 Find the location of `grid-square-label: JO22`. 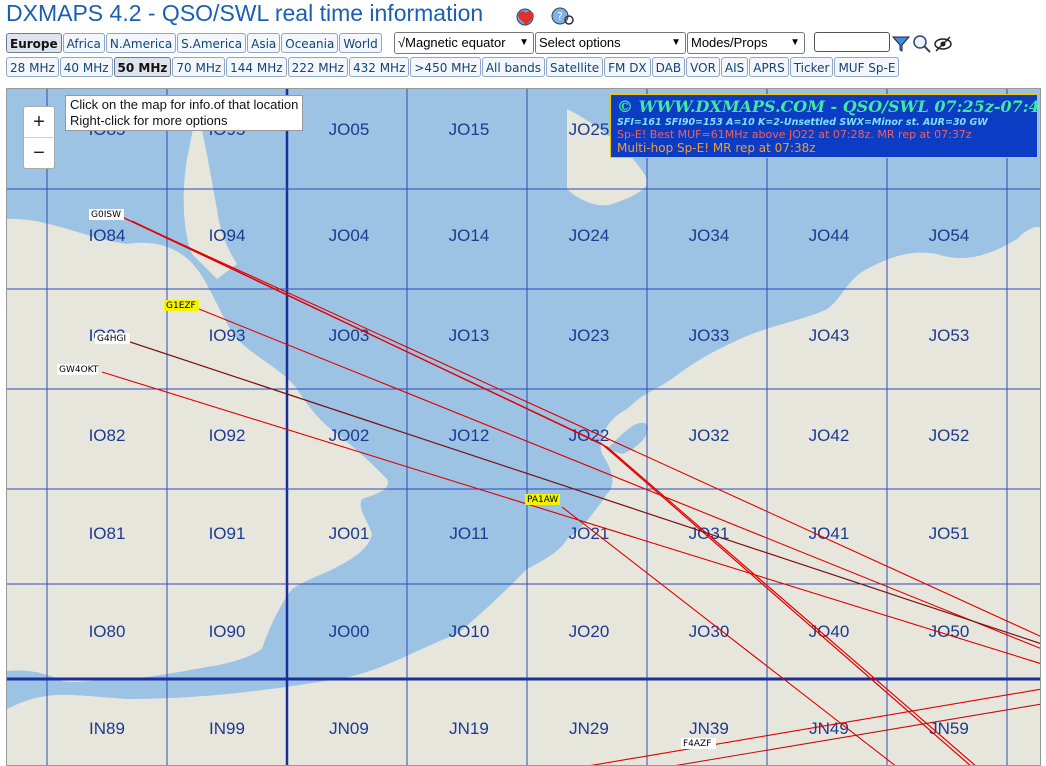

grid-square-label: JO22 is located at coordinates (589, 435).